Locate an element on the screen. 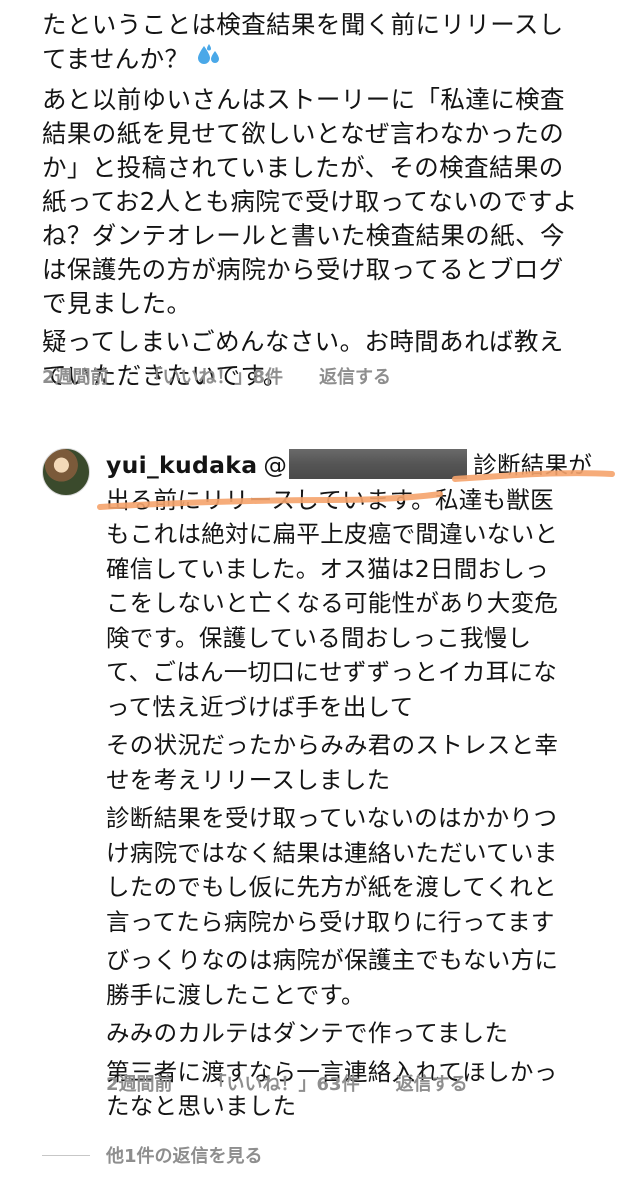  reply-text-line: せを考えリリースしました is located at coordinates (248, 779).